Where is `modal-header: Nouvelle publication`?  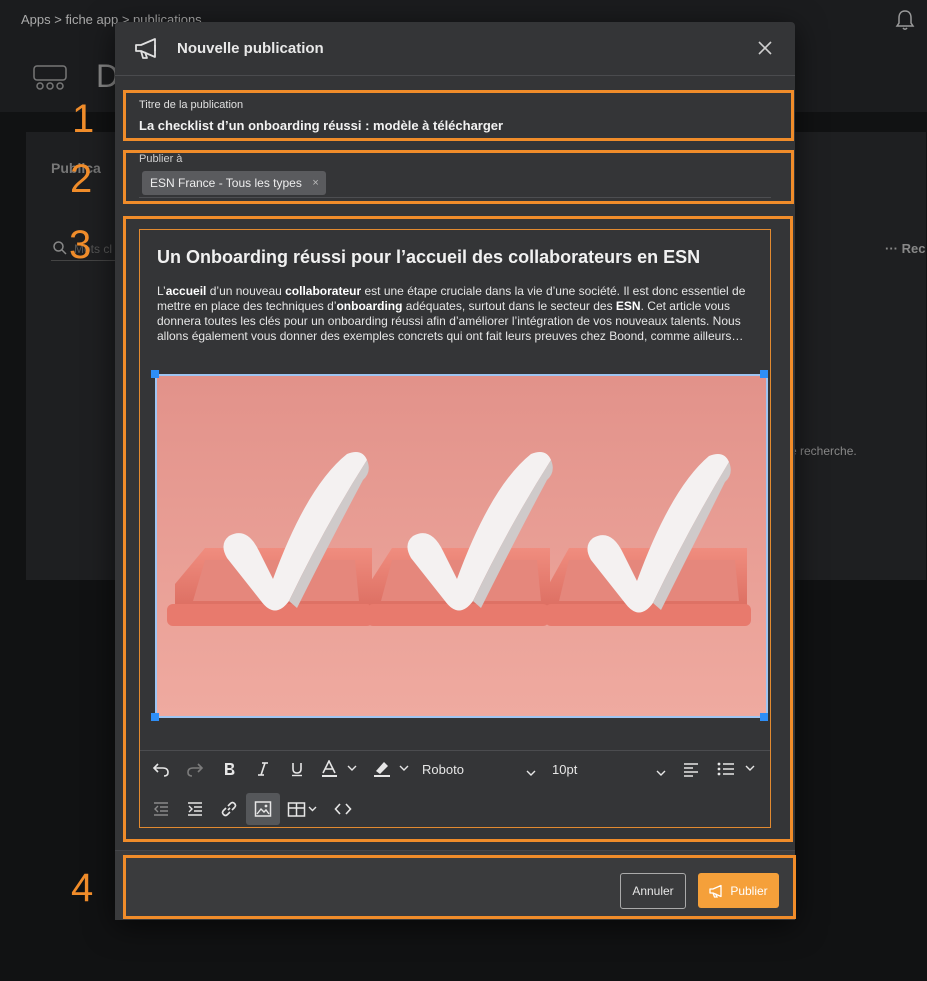 modal-header: Nouvelle publication is located at coordinates (455, 49).